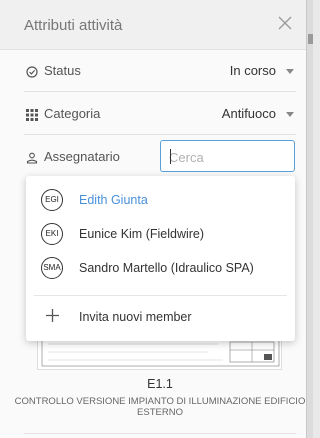  I want to click on close-icon, so click(285, 23).